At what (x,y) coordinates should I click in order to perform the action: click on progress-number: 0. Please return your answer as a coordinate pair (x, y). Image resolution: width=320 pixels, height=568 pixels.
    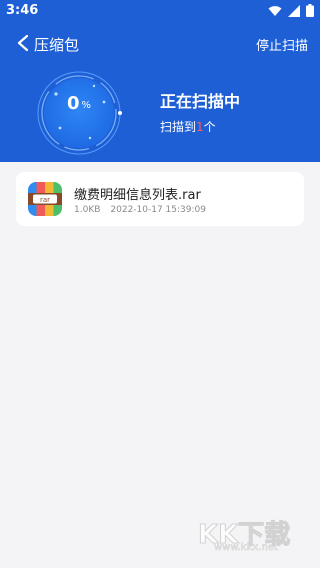
    Looking at the image, I should click on (73, 103).